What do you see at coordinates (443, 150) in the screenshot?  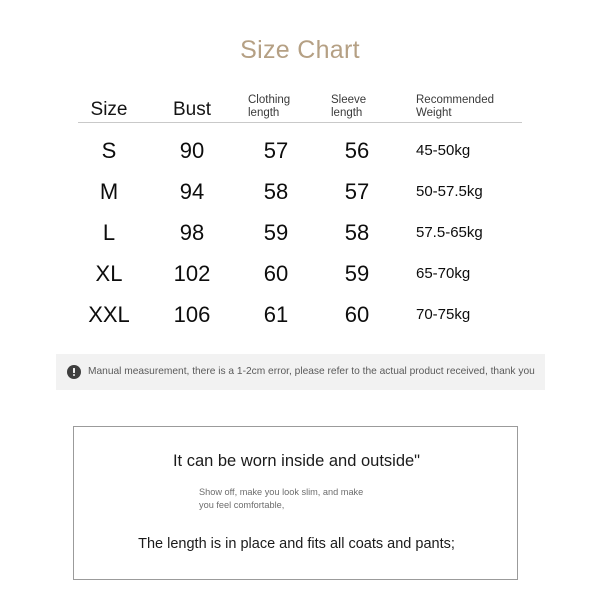 I see `cell-recommended-weight: 45-50kg` at bounding box center [443, 150].